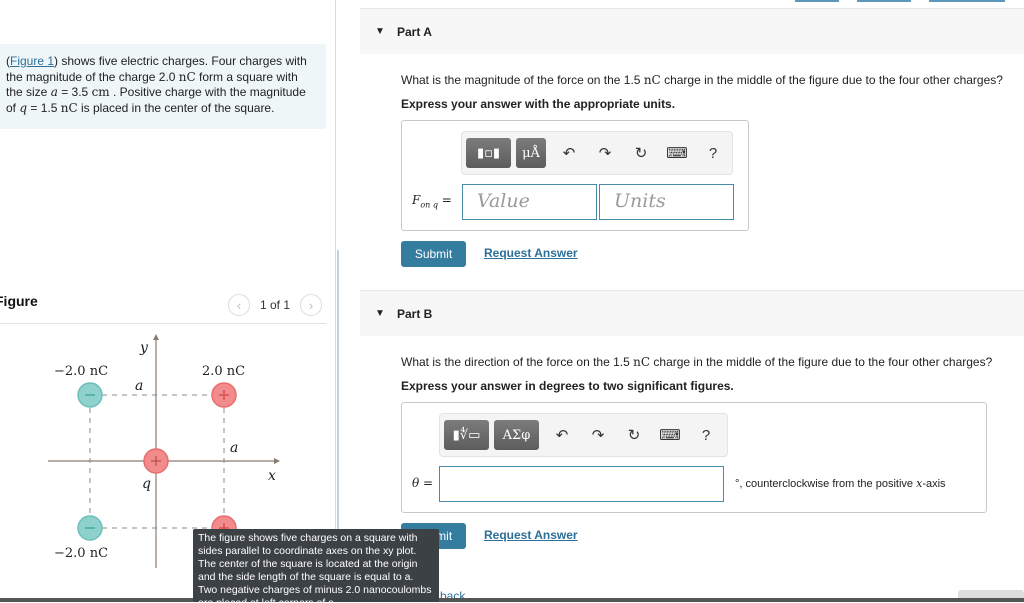 Image resolution: width=1024 pixels, height=603 pixels. I want to click on force-label: Fon q =, so click(432, 201).